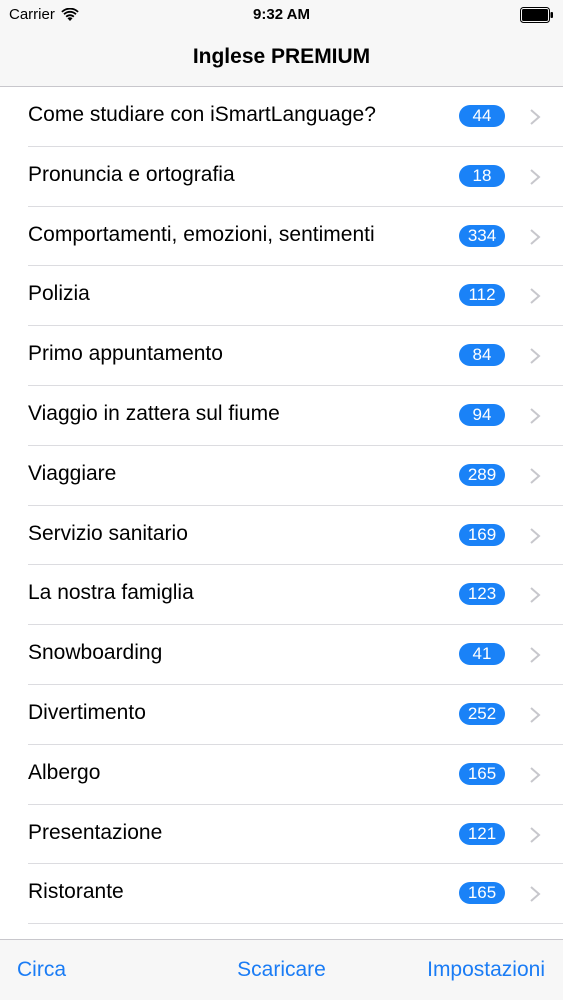  I want to click on count-badge: 44, so click(482, 116).